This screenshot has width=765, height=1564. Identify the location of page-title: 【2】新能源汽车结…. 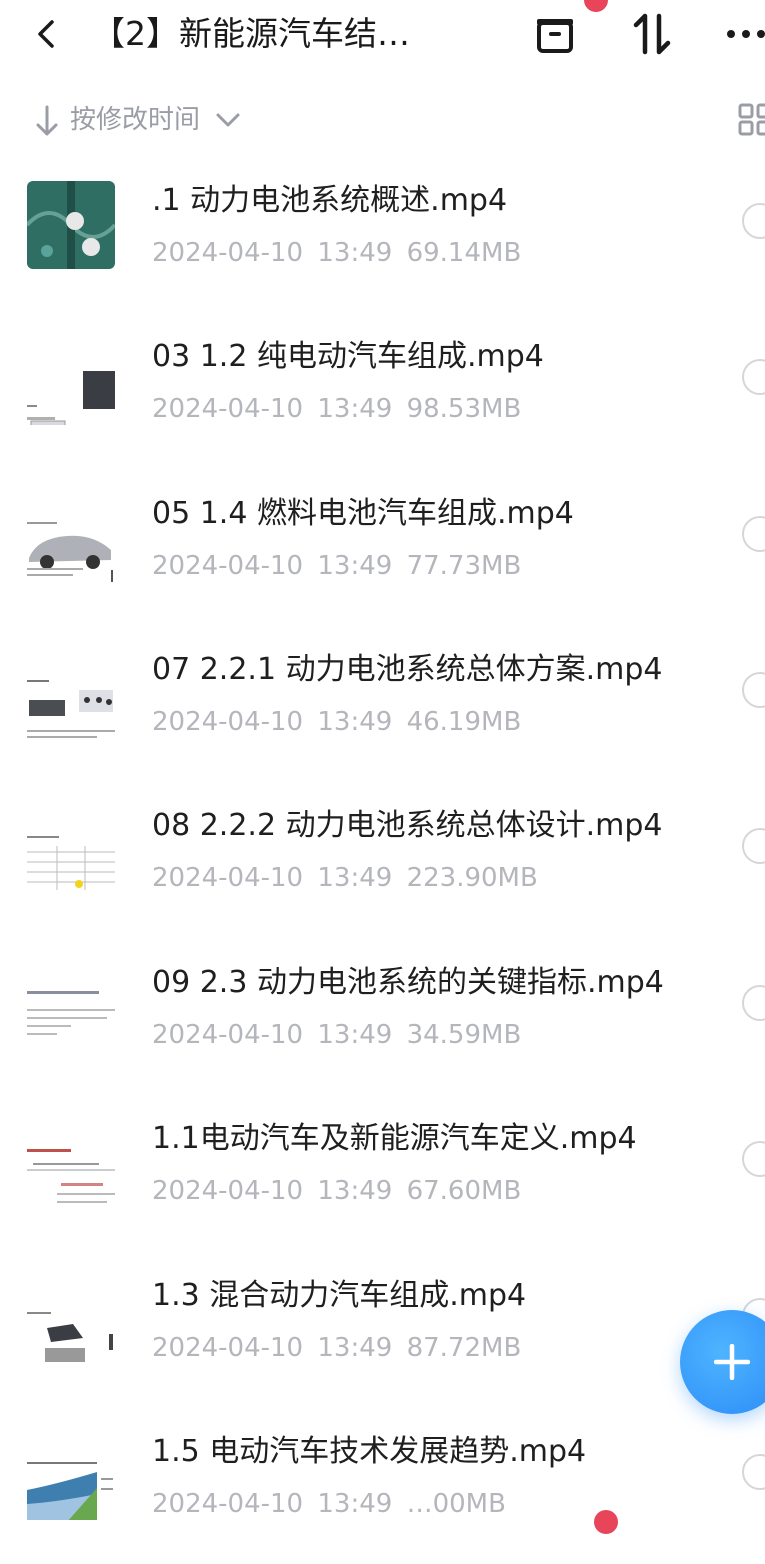
(251, 33).